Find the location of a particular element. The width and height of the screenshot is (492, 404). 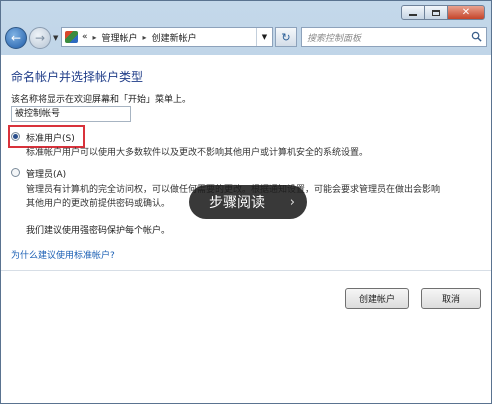

address-bar: « ▸ 管理帐户 ▸ 创建新帐户 ▼ is located at coordinates (167, 37).